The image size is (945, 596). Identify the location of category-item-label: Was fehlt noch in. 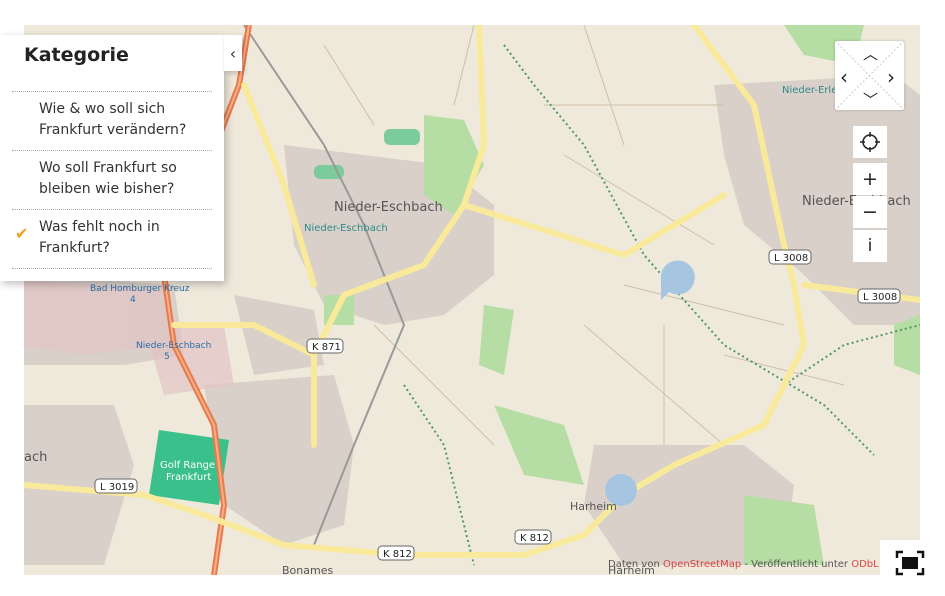
(99, 227).